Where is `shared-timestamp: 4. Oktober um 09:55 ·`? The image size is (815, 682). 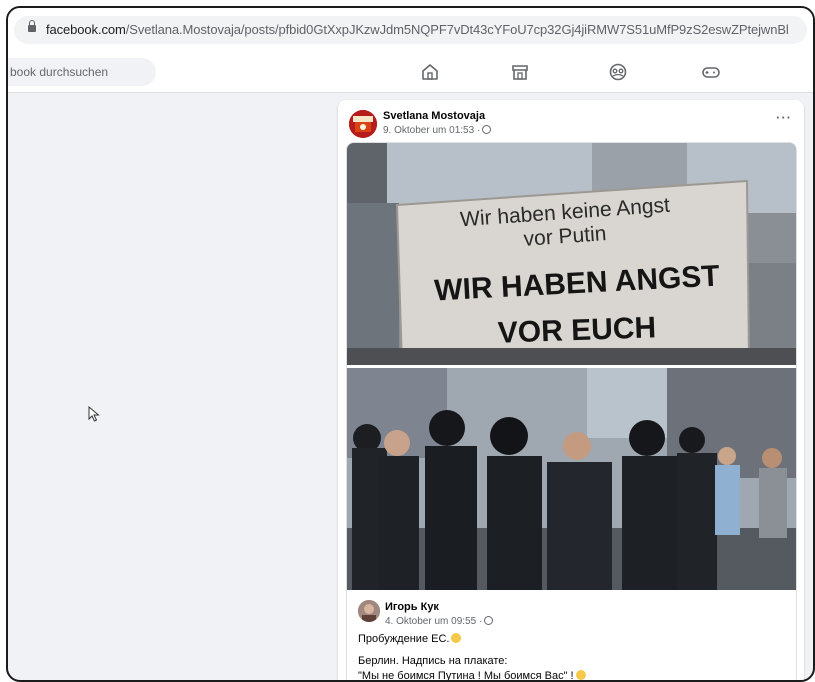 shared-timestamp: 4. Oktober um 09:55 · is located at coordinates (433, 621).